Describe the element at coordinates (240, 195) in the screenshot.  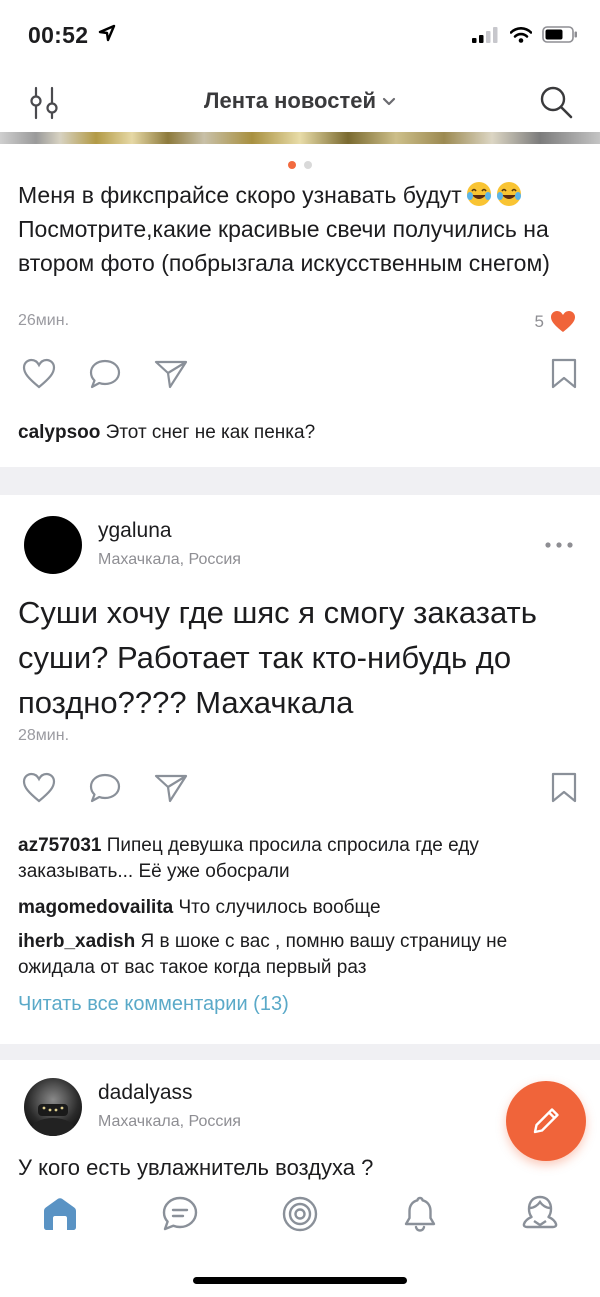
I see `post-text-line: Меня в фикспрайсе скоро узнавать будут` at that location.